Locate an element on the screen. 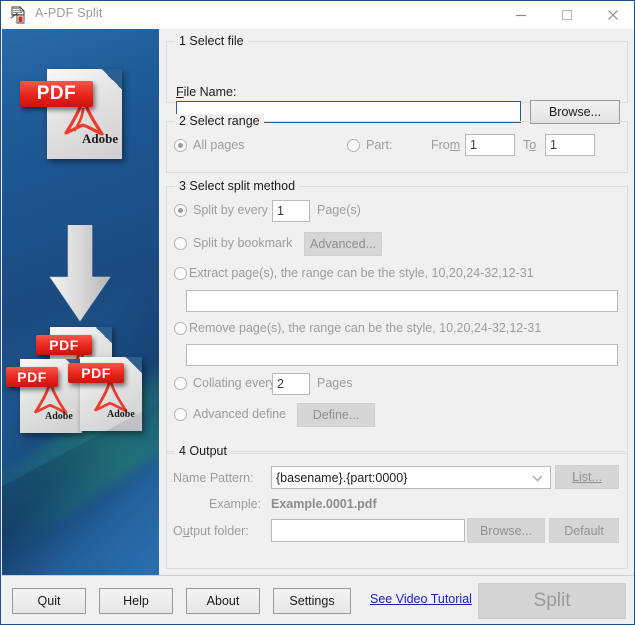 Image resolution: width=635 pixels, height=625 pixels. example-label: Example: is located at coordinates (235, 504).